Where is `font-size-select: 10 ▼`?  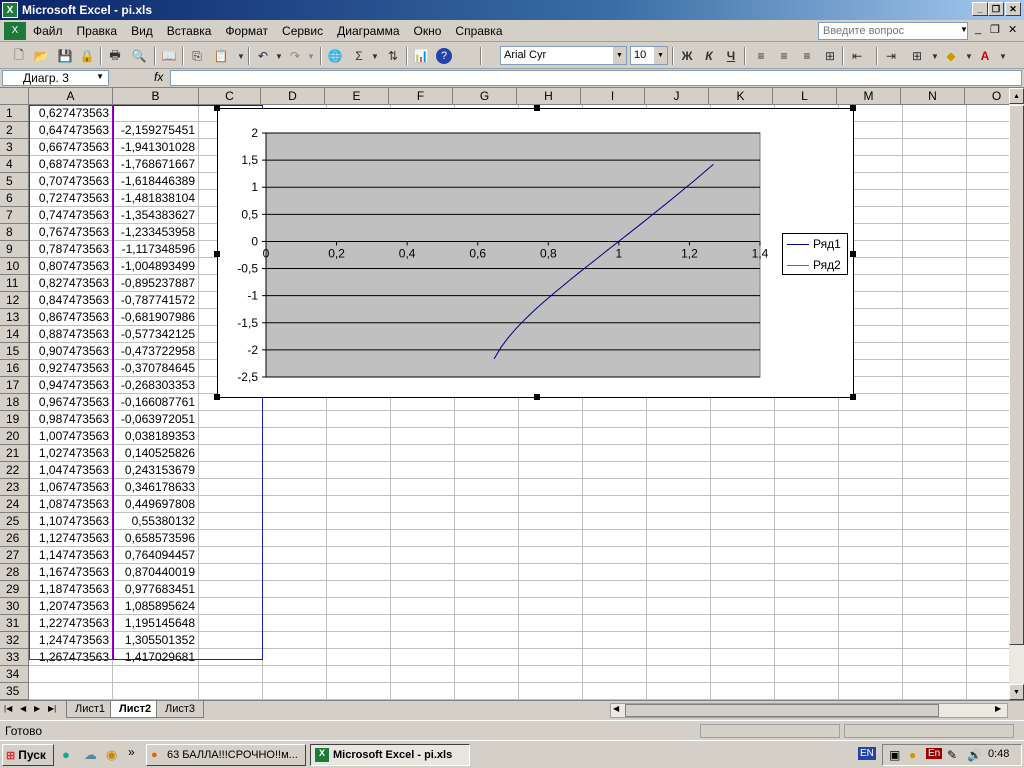 font-size-select: 10 ▼ is located at coordinates (649, 55).